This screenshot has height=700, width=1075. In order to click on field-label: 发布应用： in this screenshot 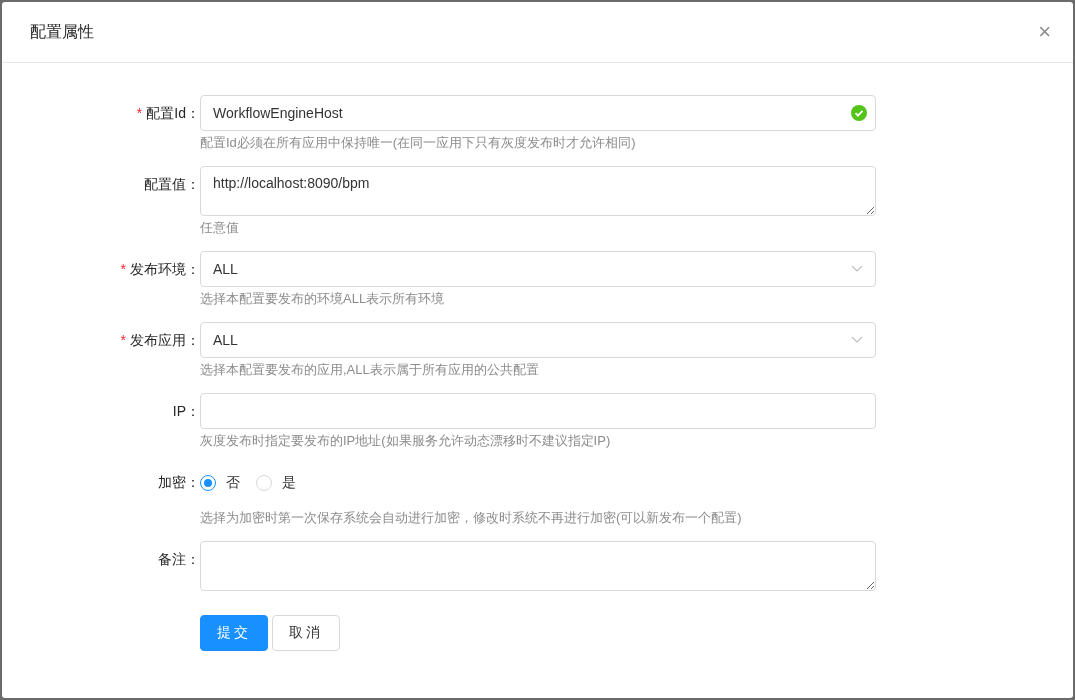, I will do `click(165, 340)`.